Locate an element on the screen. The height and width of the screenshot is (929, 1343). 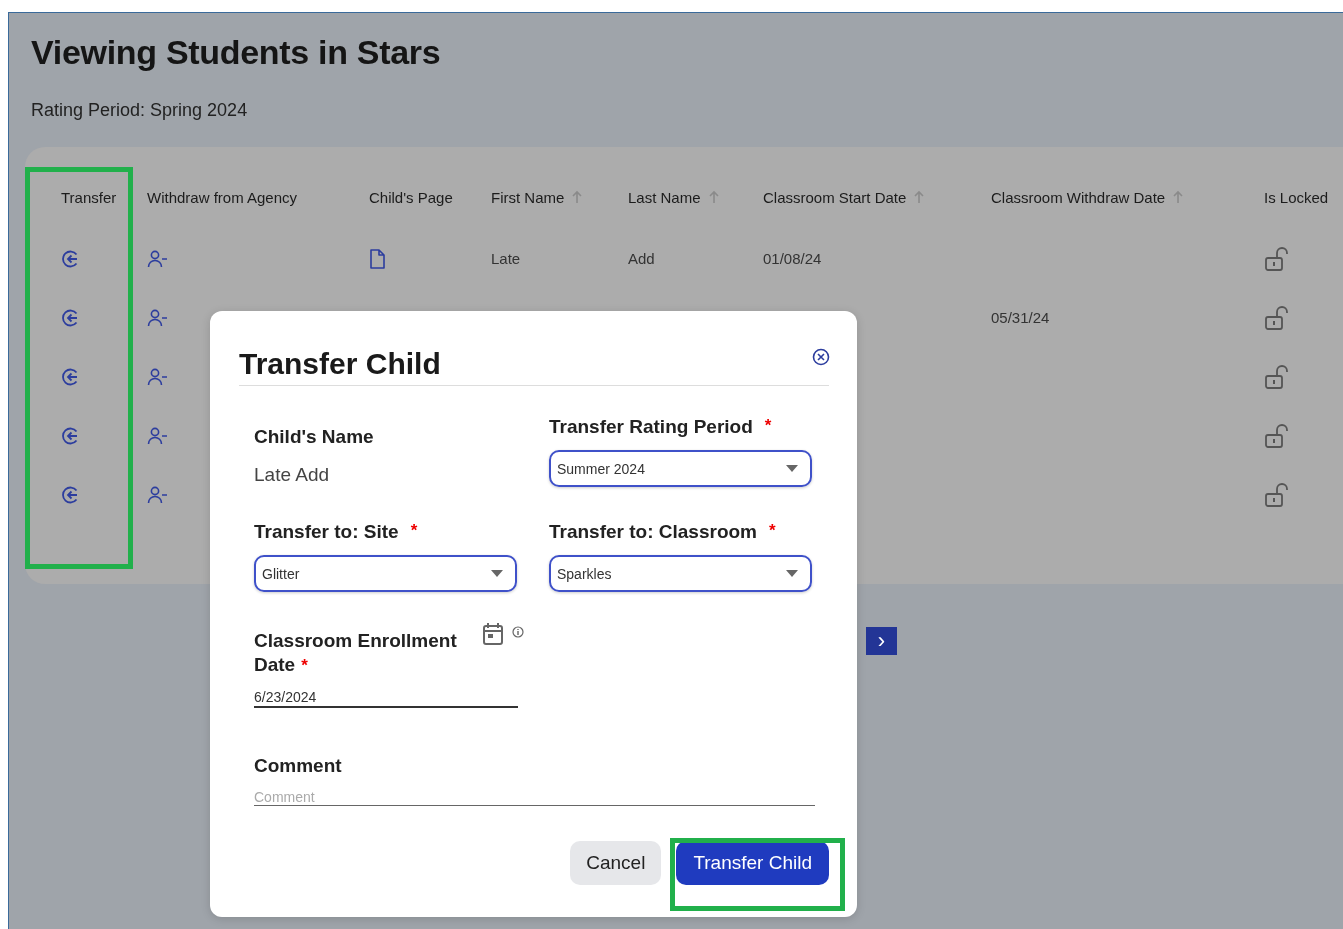
column-header: Is Locked is located at coordinates (1296, 197).